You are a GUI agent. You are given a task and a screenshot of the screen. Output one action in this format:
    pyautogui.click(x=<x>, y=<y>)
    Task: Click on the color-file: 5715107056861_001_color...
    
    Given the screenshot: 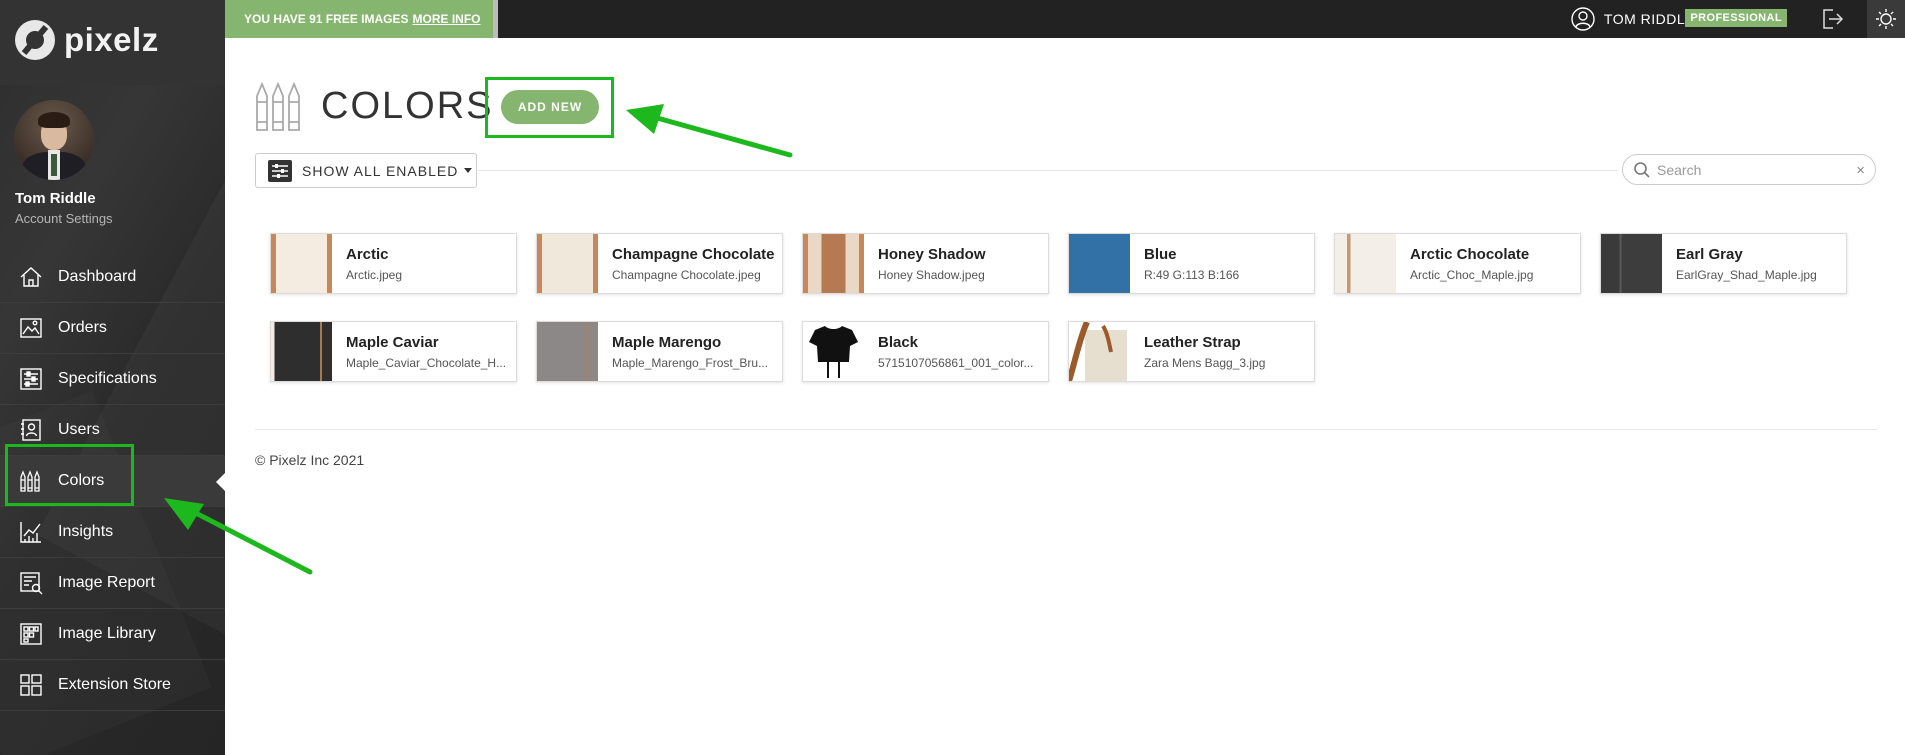 What is the action you would take?
    pyautogui.click(x=956, y=363)
    